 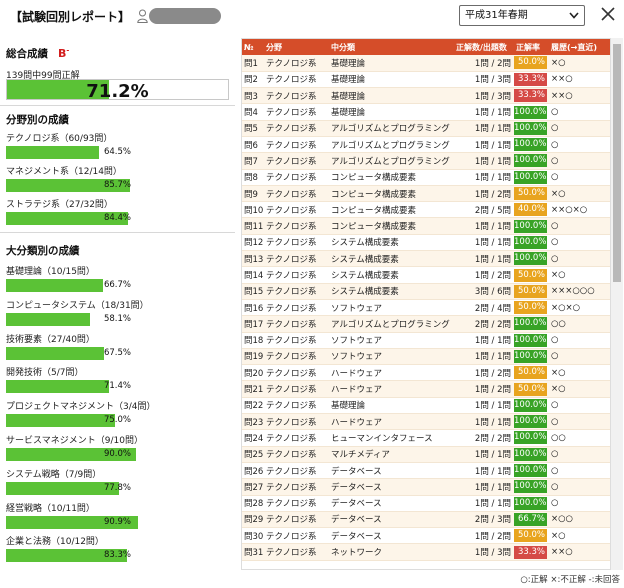 What do you see at coordinates (426, 259) in the screenshot?
I see `table-row: 問13 テクノロジ系 システム構成要素 1問 / 1問 100.0% ○` at bounding box center [426, 259].